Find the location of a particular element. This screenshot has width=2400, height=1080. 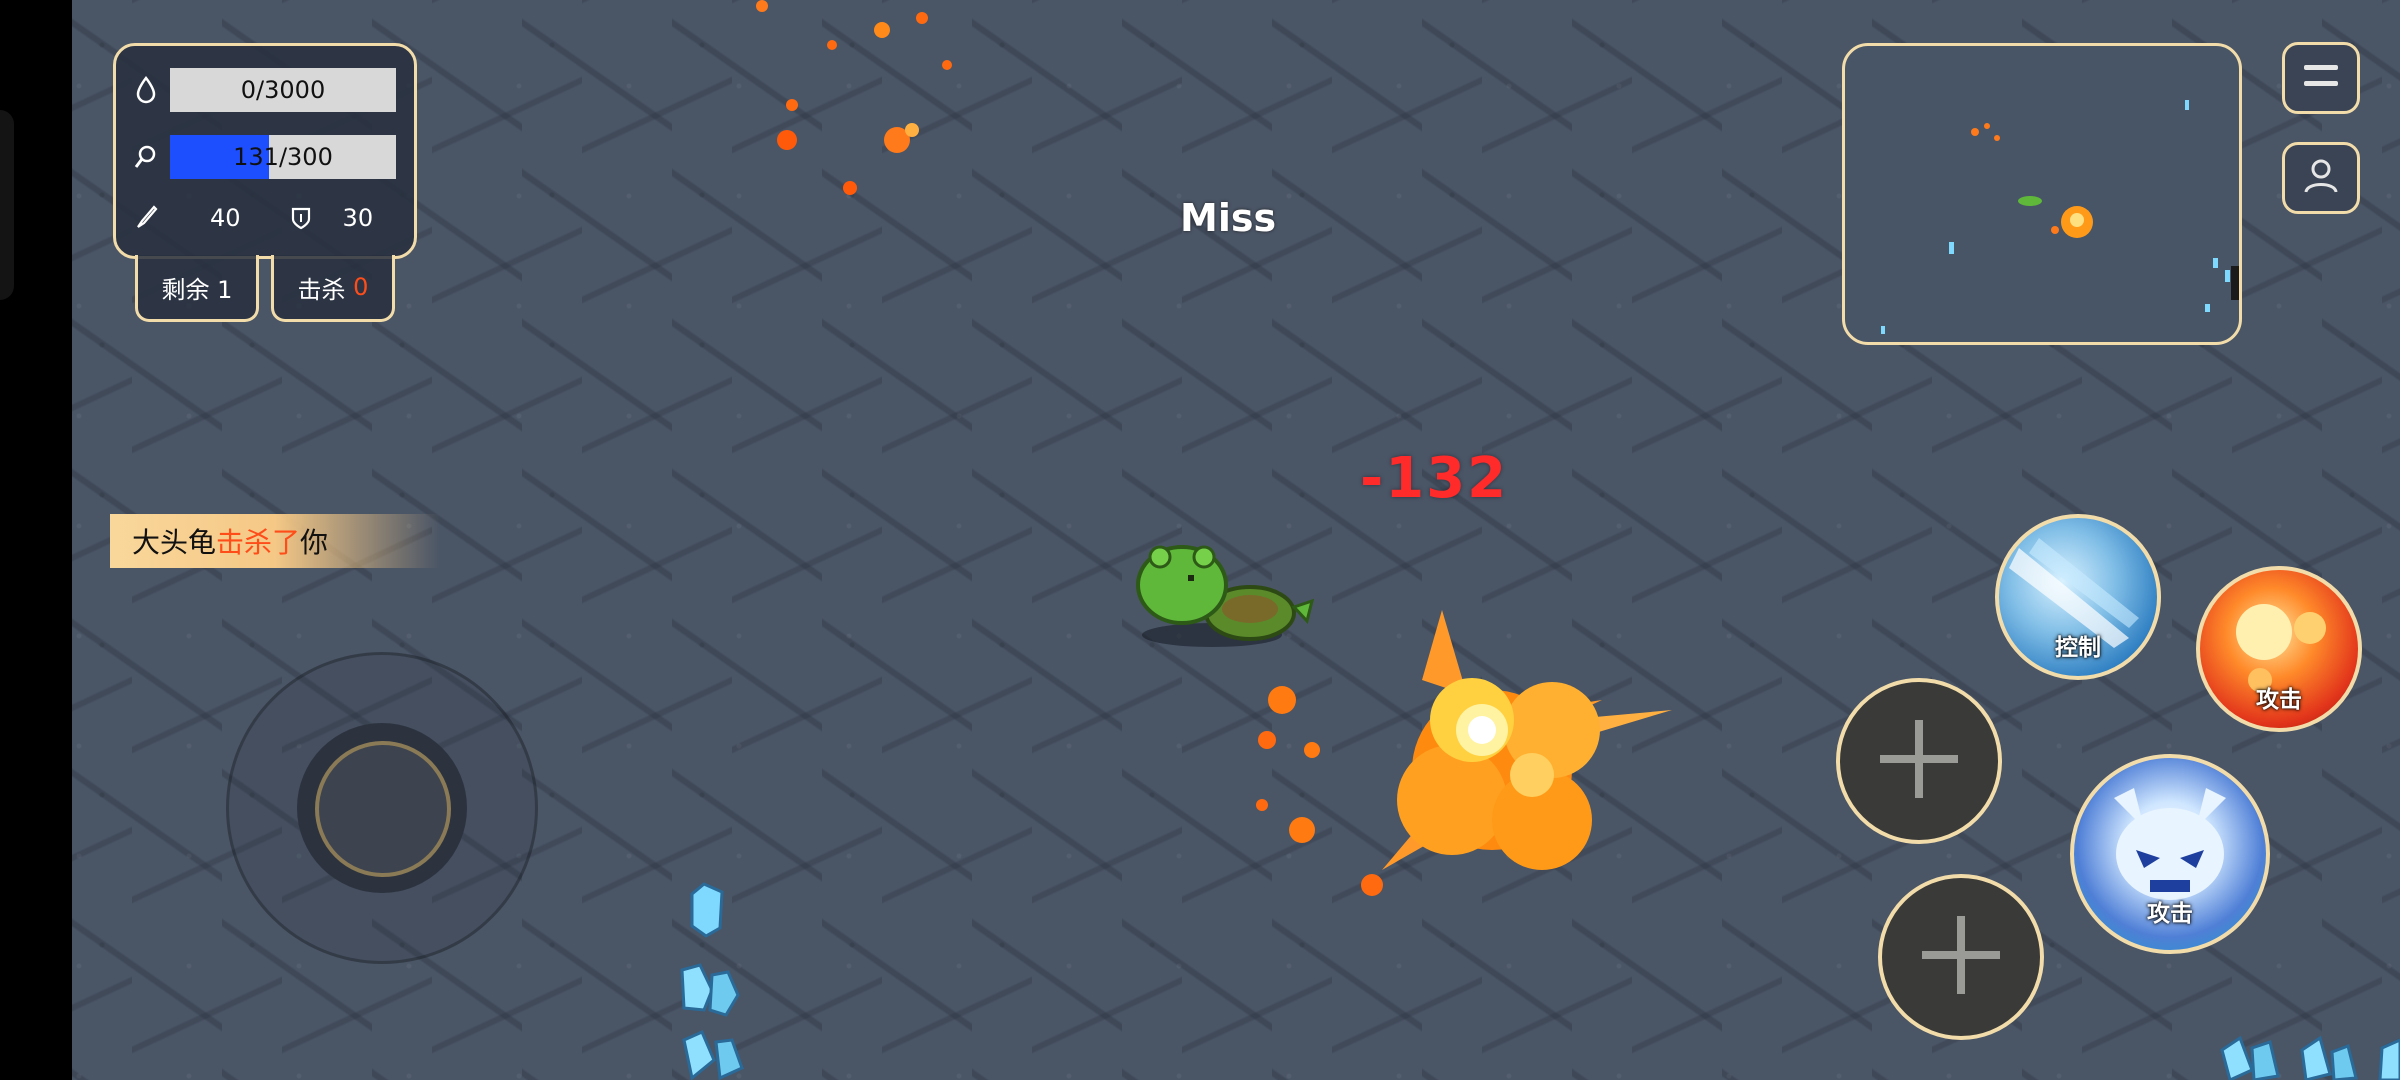

mana-row: 131/300 is located at coordinates (262, 157).